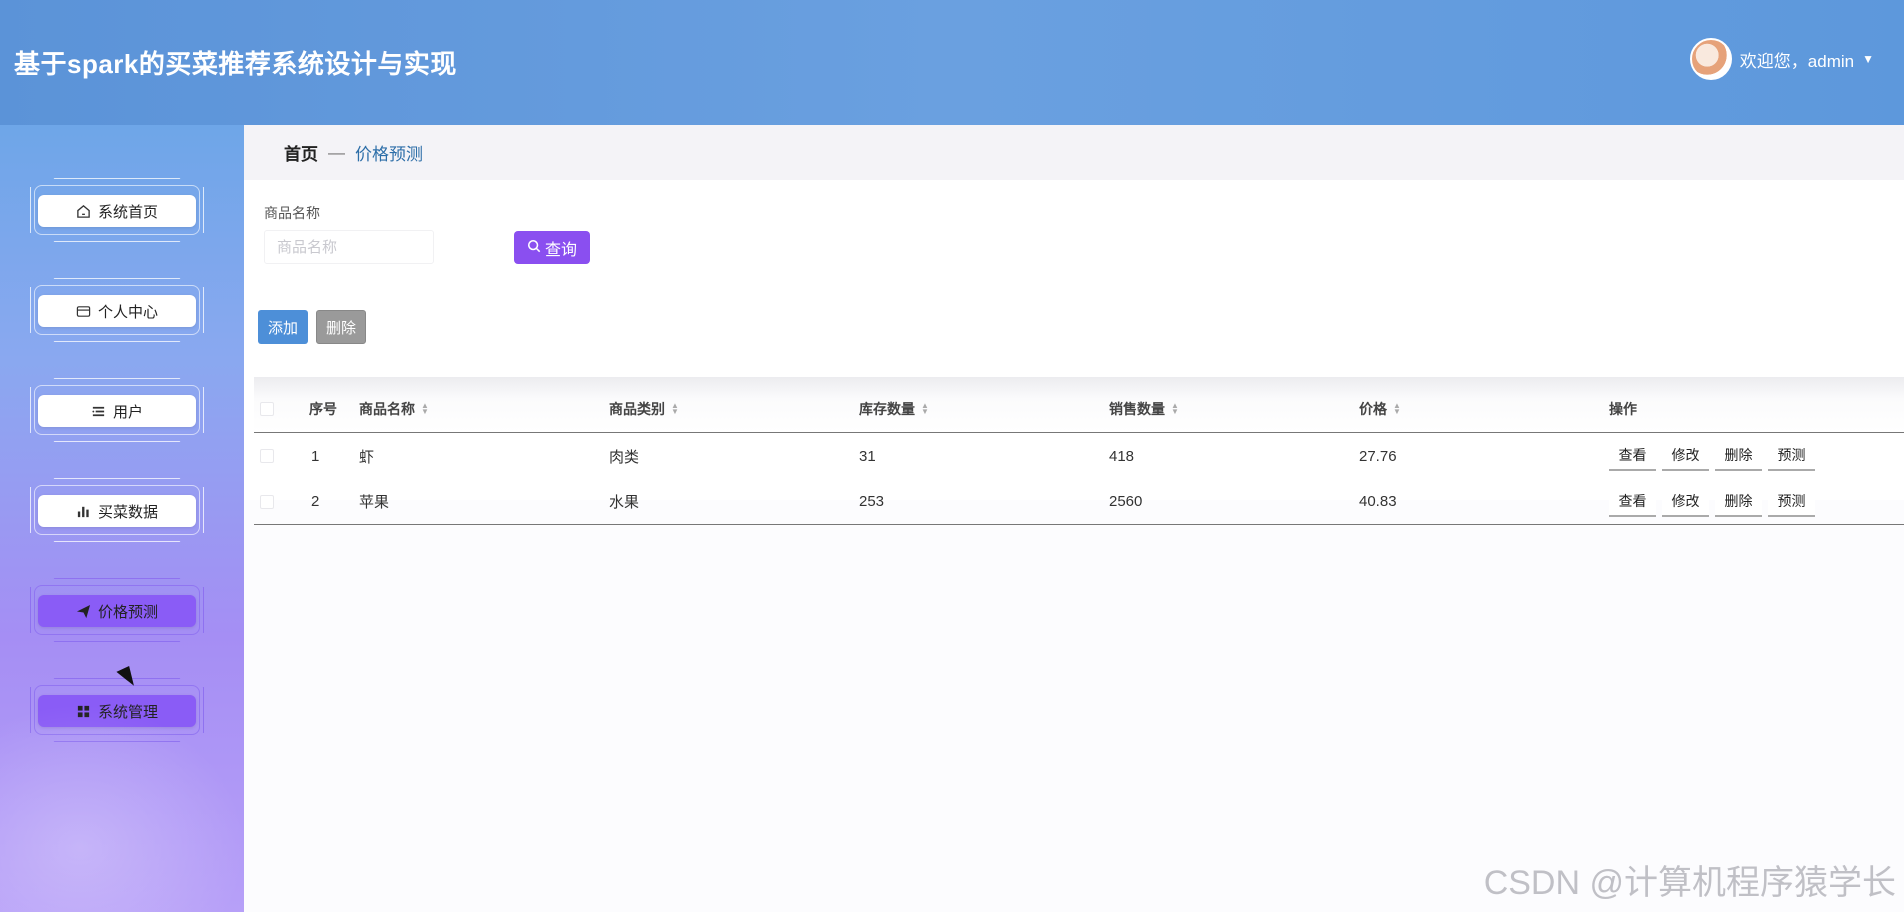 The image size is (1904, 912). I want to click on sidebar-item-grocery-data: 买菜数据, so click(117, 510).